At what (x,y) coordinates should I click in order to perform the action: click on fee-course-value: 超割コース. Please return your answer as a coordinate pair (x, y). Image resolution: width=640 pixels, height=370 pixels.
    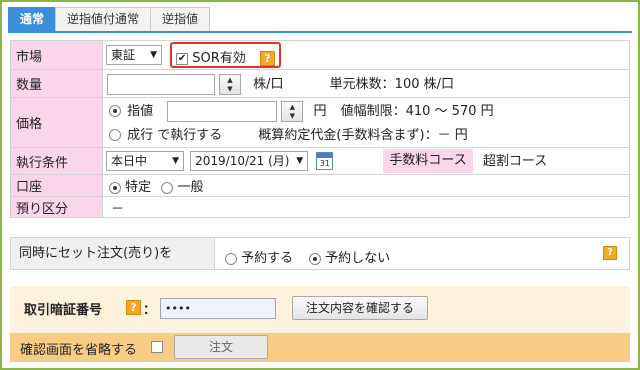
    Looking at the image, I should click on (515, 161).